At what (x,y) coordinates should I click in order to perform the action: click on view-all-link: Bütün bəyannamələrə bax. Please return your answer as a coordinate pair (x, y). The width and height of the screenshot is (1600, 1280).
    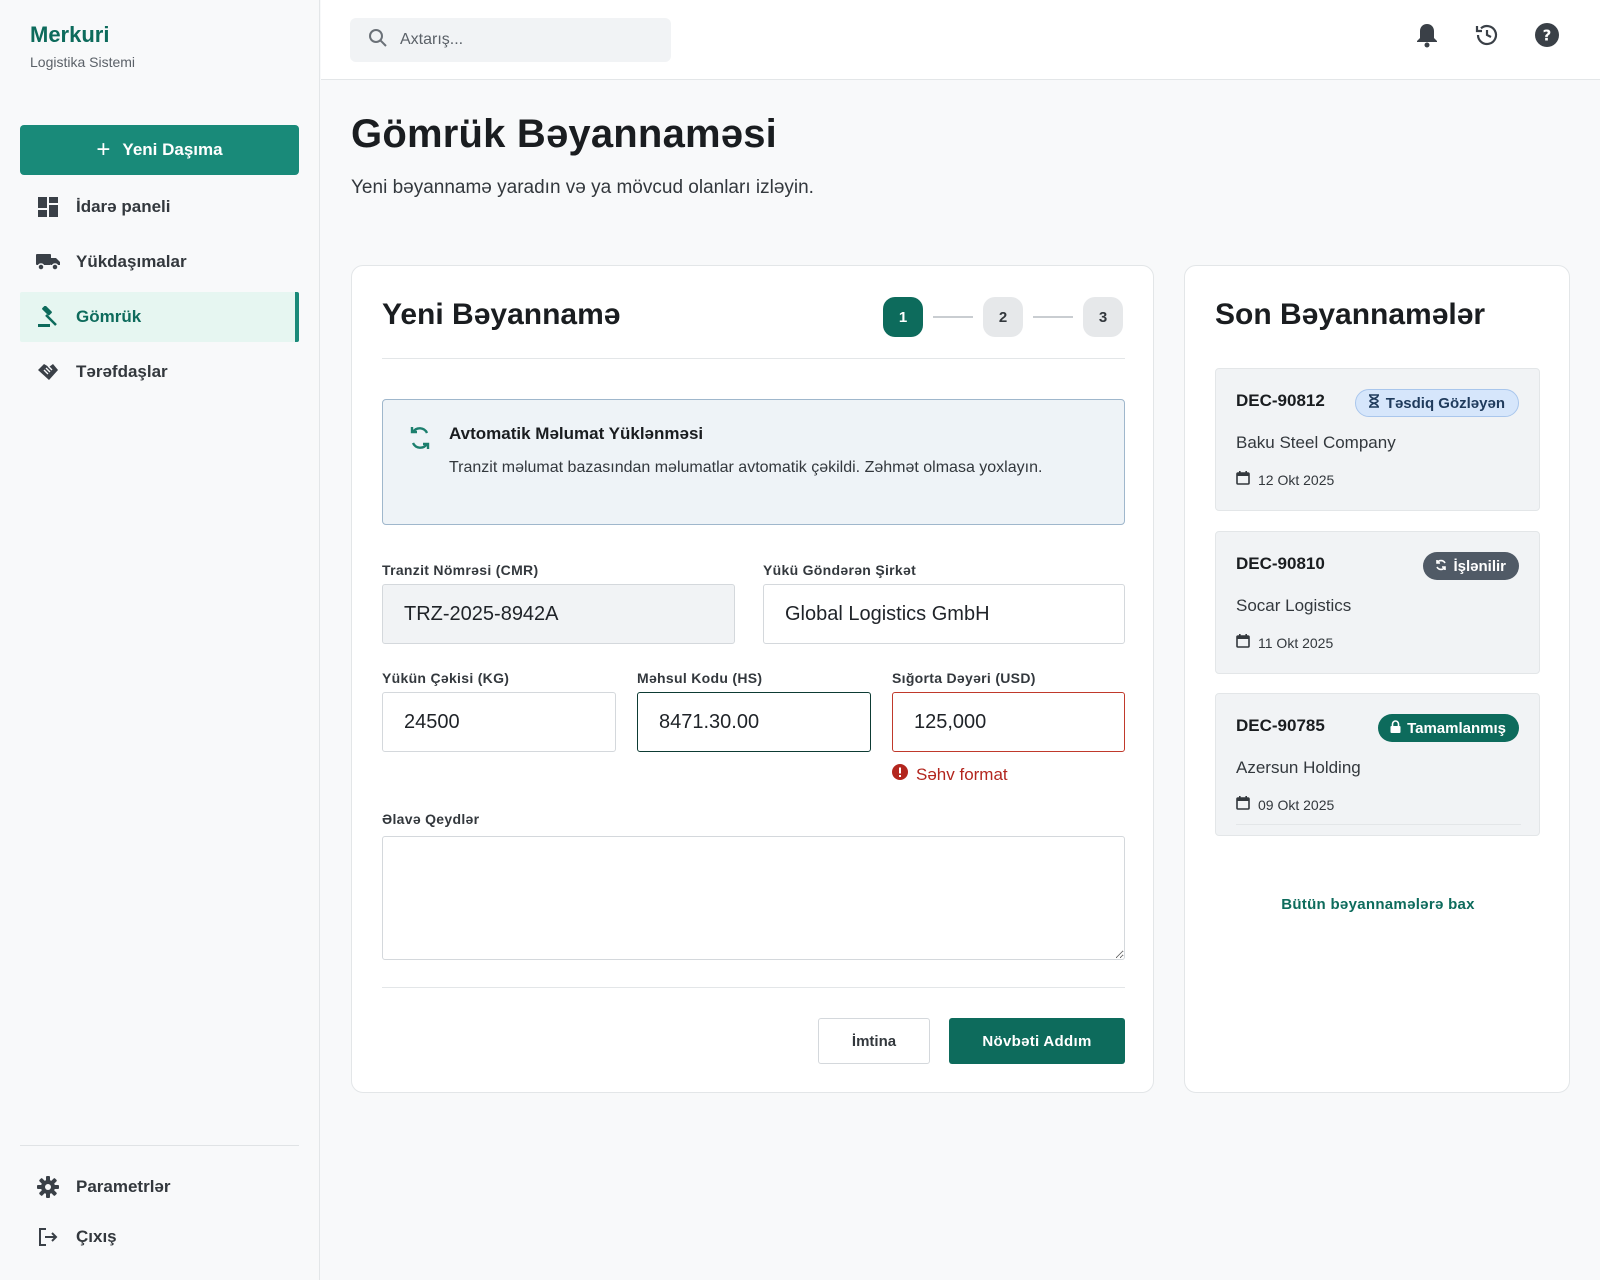
    Looking at the image, I should click on (1378, 904).